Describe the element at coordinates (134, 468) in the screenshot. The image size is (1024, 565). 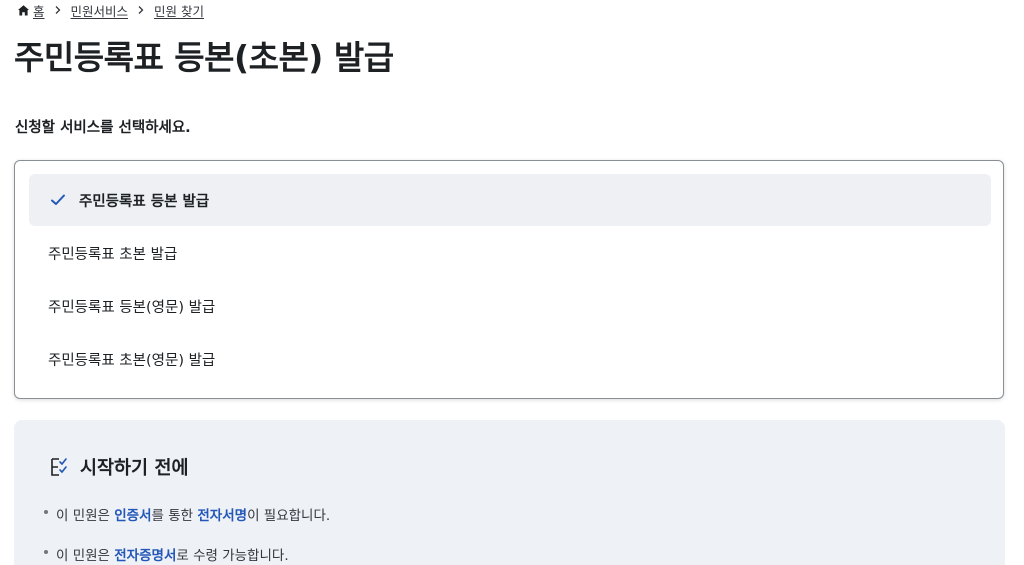
I see `before-start-title: 시작하기 전에` at that location.